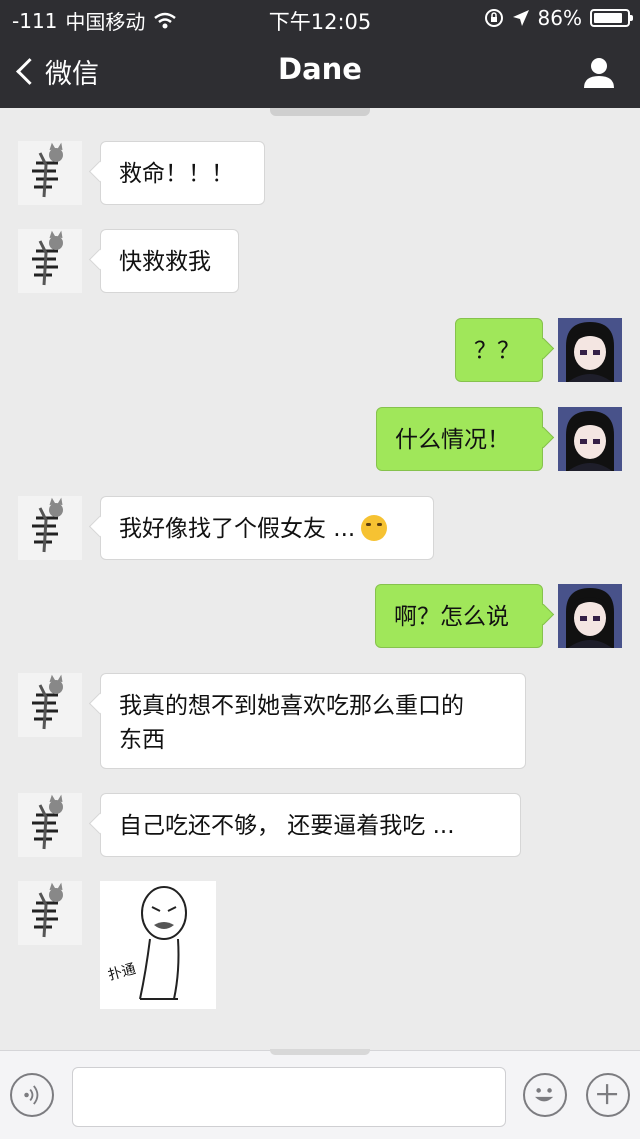 This screenshot has height=1139, width=640. Describe the element at coordinates (545, 1095) in the screenshot. I see `emoji-face-icon` at that location.